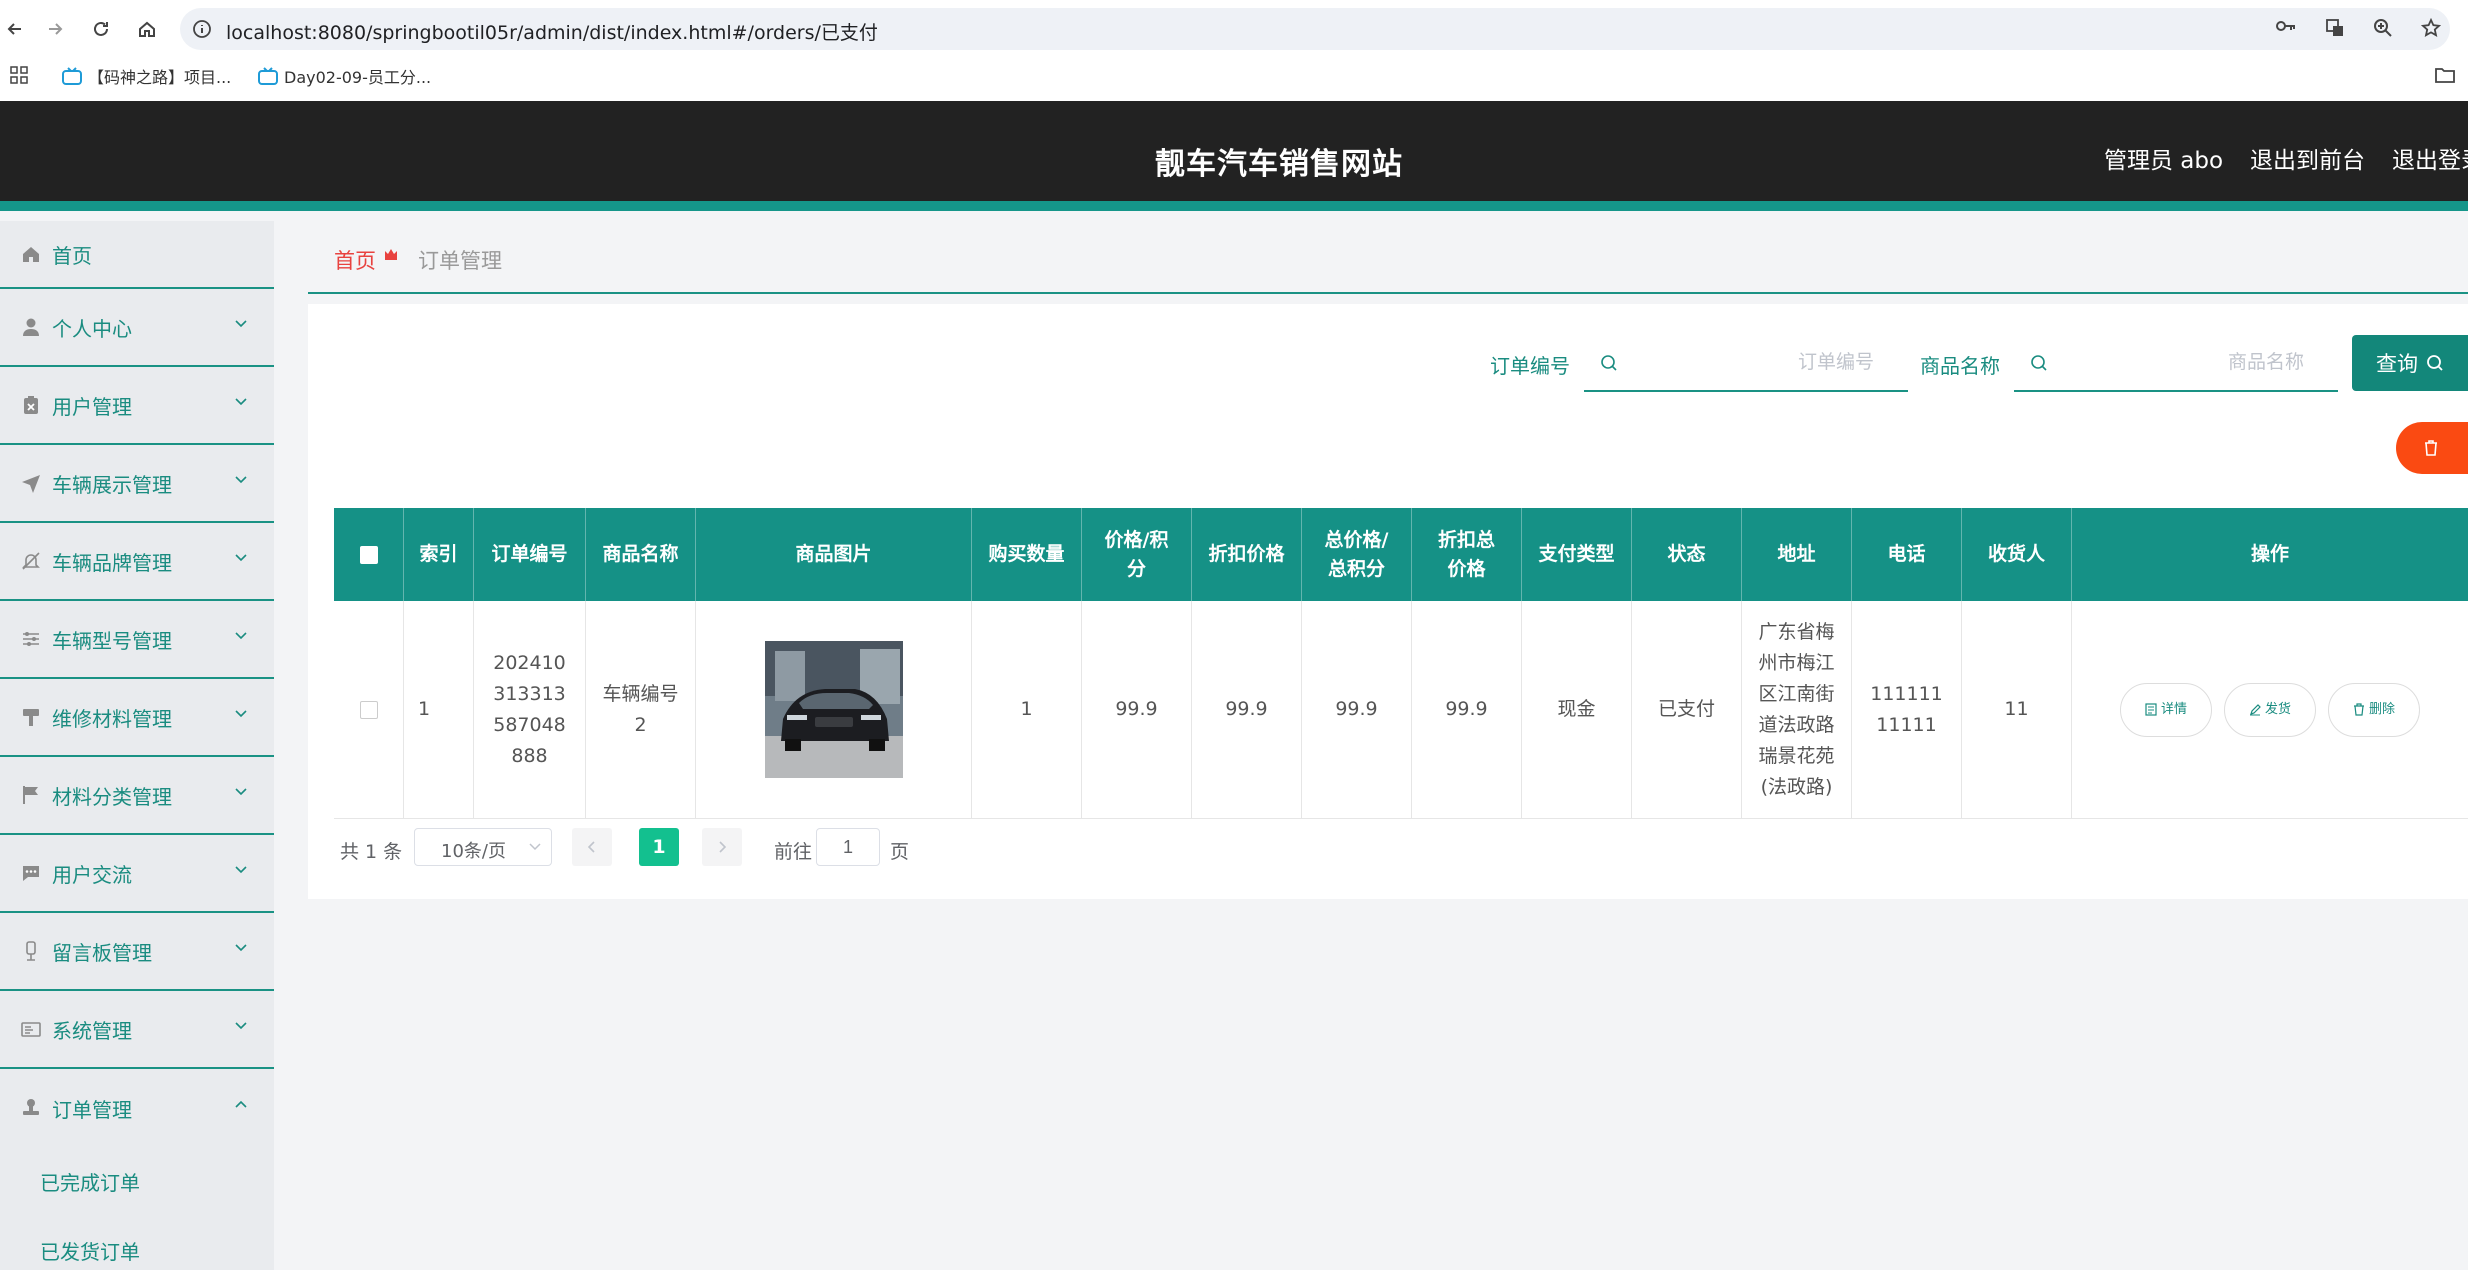 This screenshot has width=2468, height=1270. Describe the element at coordinates (371, 852) in the screenshot. I see `pagination-total: 共 1 条` at that location.